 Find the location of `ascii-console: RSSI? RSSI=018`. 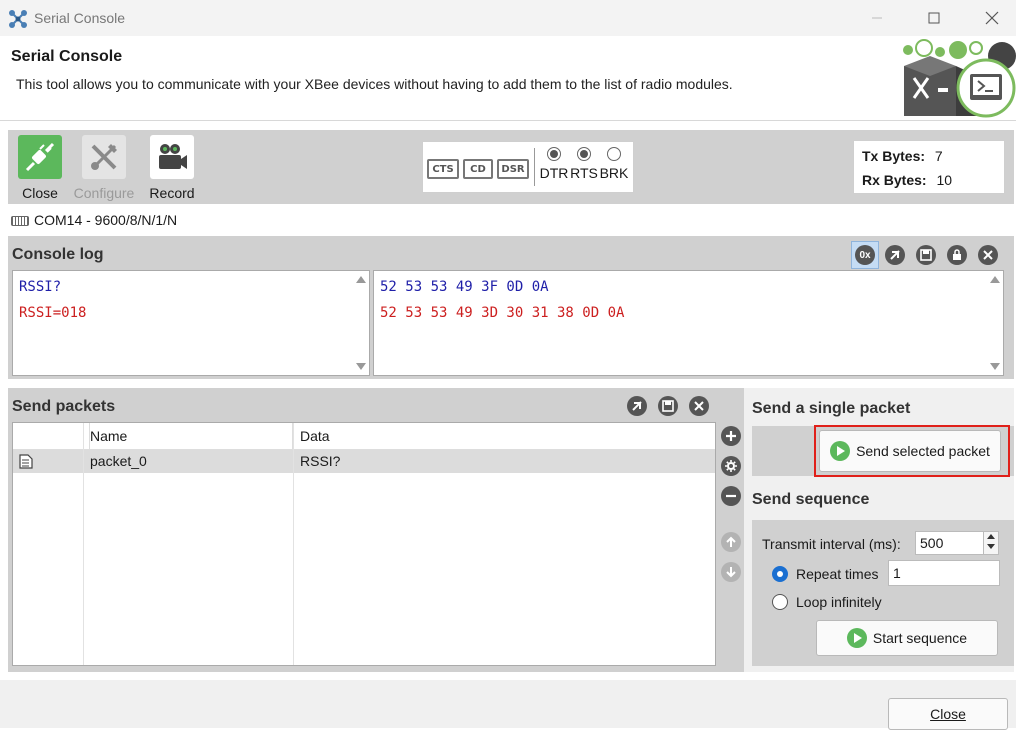

ascii-console: RSSI? RSSI=018 is located at coordinates (191, 323).